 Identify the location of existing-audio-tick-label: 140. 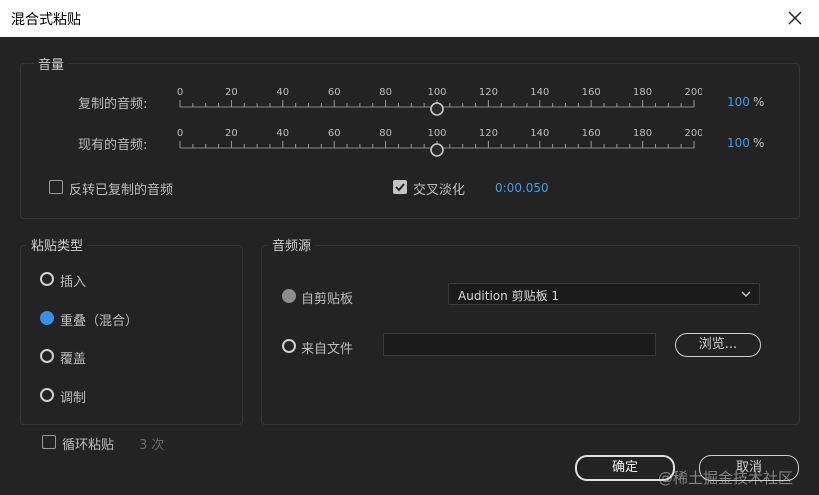
(539, 133).